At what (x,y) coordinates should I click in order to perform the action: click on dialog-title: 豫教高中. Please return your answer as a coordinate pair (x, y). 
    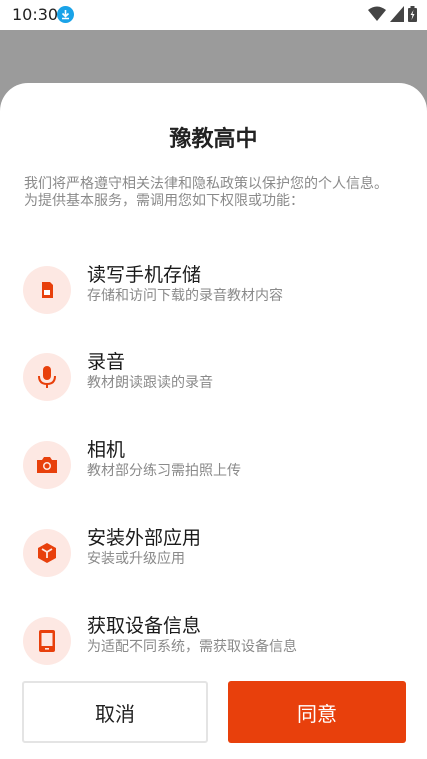
    Looking at the image, I should click on (213, 139).